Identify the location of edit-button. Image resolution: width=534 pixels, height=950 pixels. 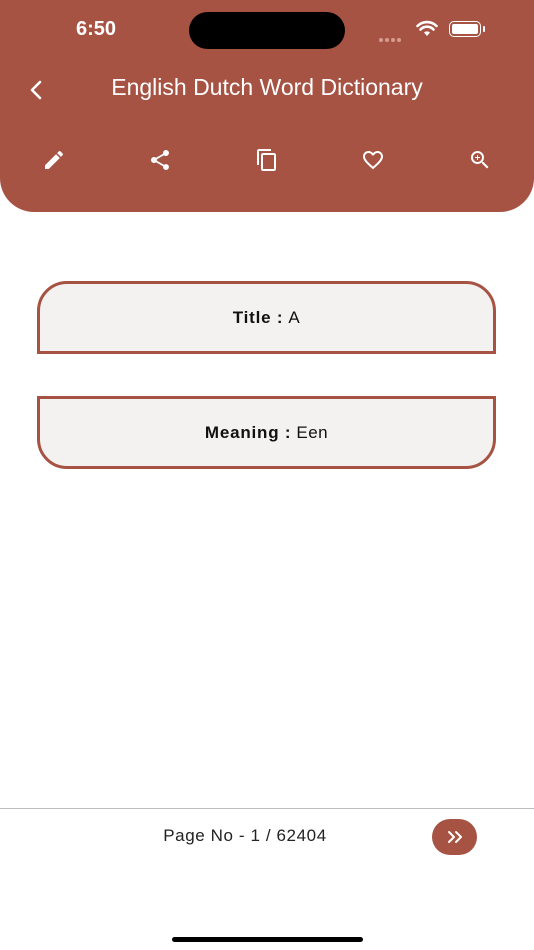
(54, 160).